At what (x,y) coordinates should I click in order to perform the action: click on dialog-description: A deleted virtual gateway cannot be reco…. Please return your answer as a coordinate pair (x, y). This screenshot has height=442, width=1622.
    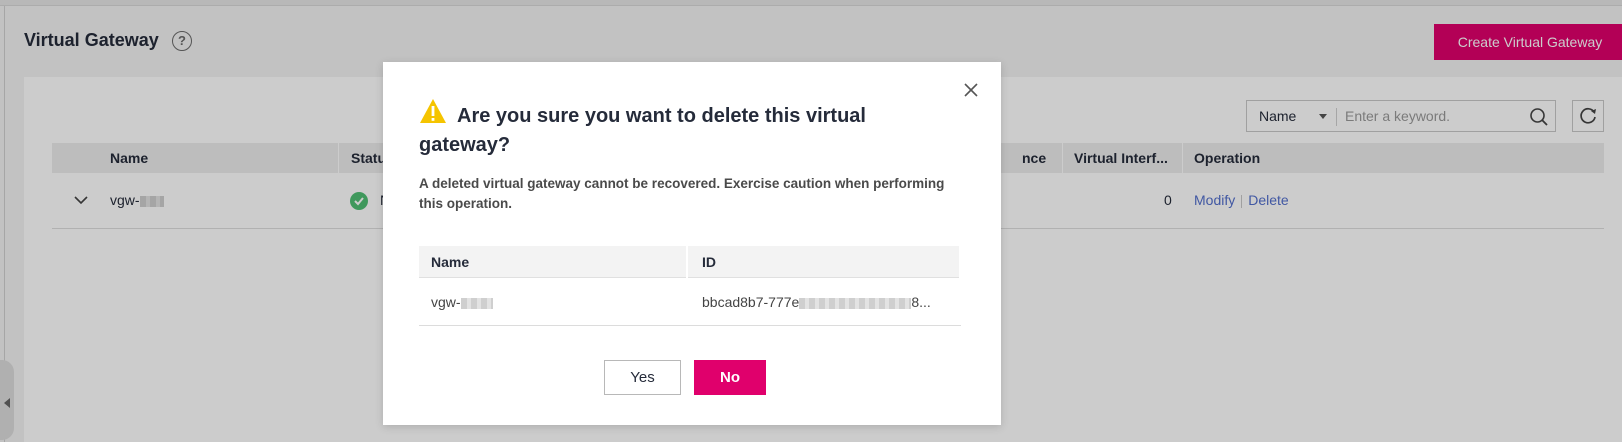
    Looking at the image, I should click on (682, 193).